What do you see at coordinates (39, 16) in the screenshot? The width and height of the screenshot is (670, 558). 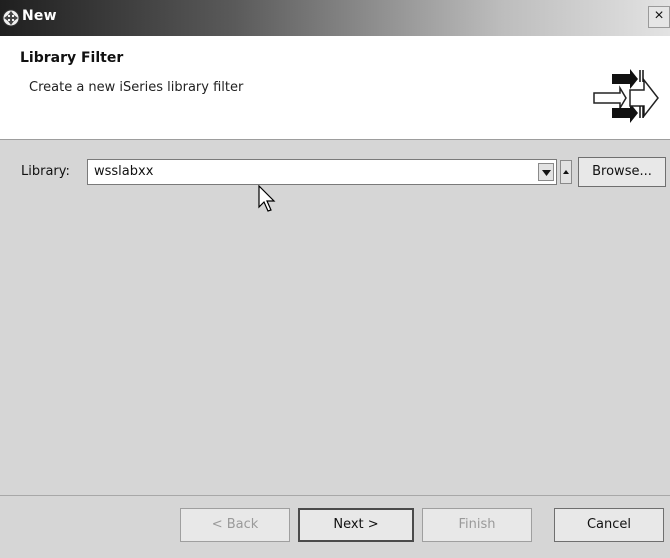 I see `window-title: New` at bounding box center [39, 16].